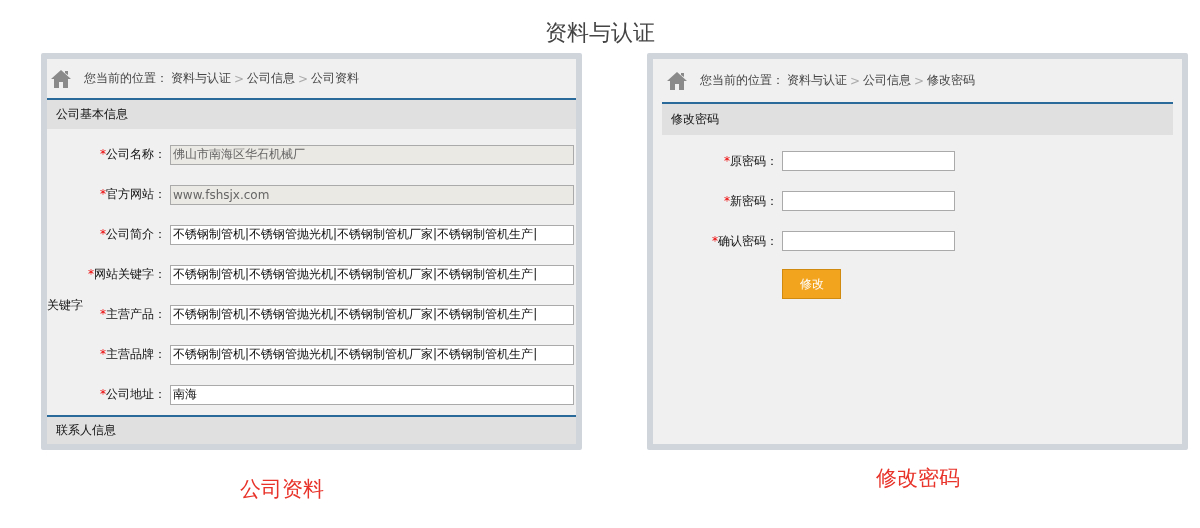 Image resolution: width=1200 pixels, height=528 pixels. Describe the element at coordinates (335, 79) in the screenshot. I see `breadcrumb-link: 公司资料` at that location.